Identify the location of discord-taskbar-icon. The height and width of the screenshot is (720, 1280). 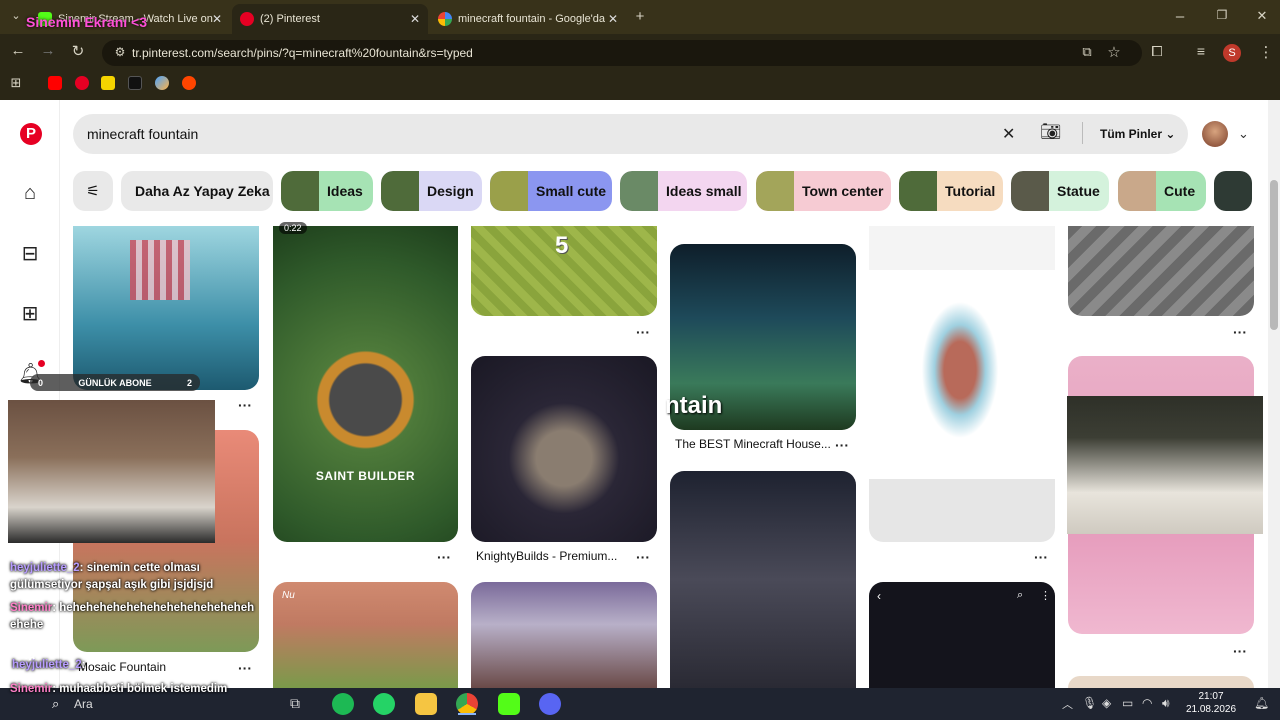
(550, 704).